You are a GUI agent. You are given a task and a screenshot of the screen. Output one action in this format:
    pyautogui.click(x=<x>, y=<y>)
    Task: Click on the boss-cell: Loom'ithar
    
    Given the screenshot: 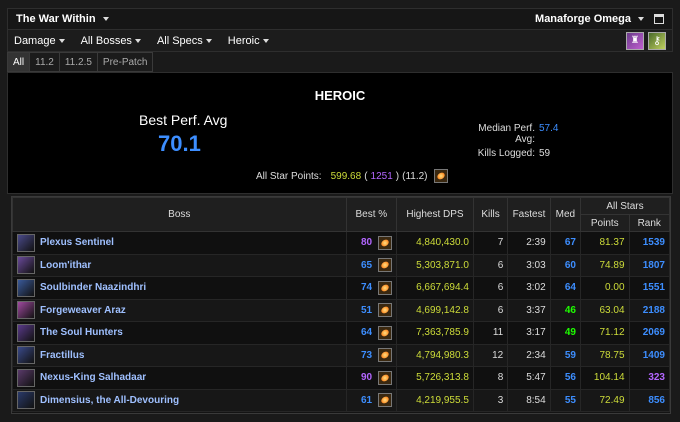 What is the action you would take?
    pyautogui.click(x=179, y=265)
    